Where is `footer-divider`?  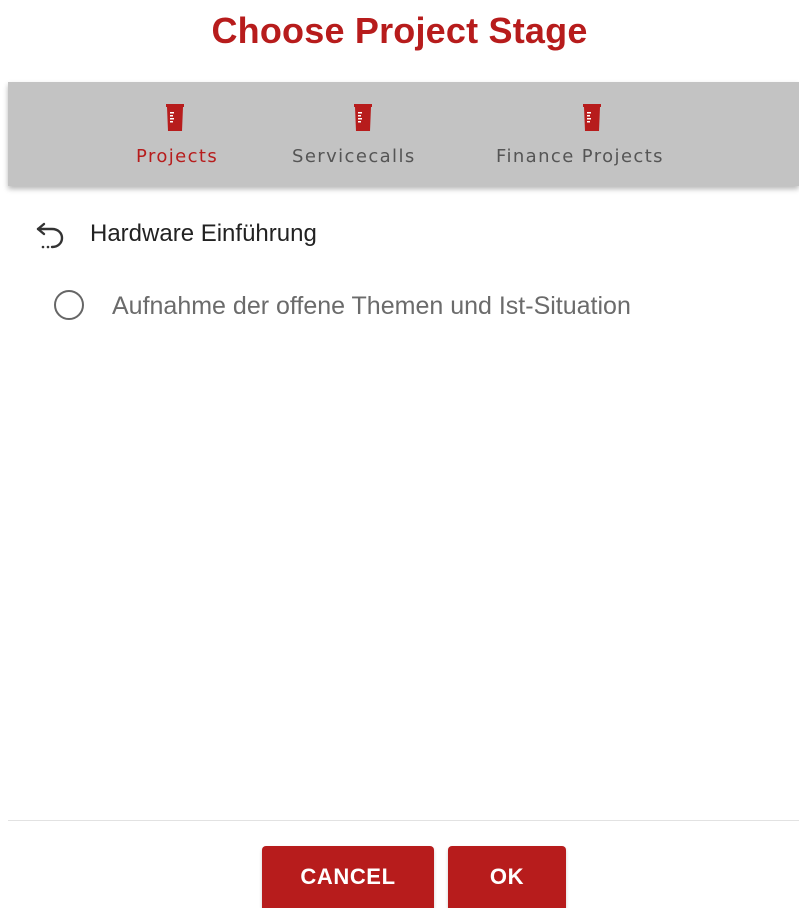 footer-divider is located at coordinates (403, 820).